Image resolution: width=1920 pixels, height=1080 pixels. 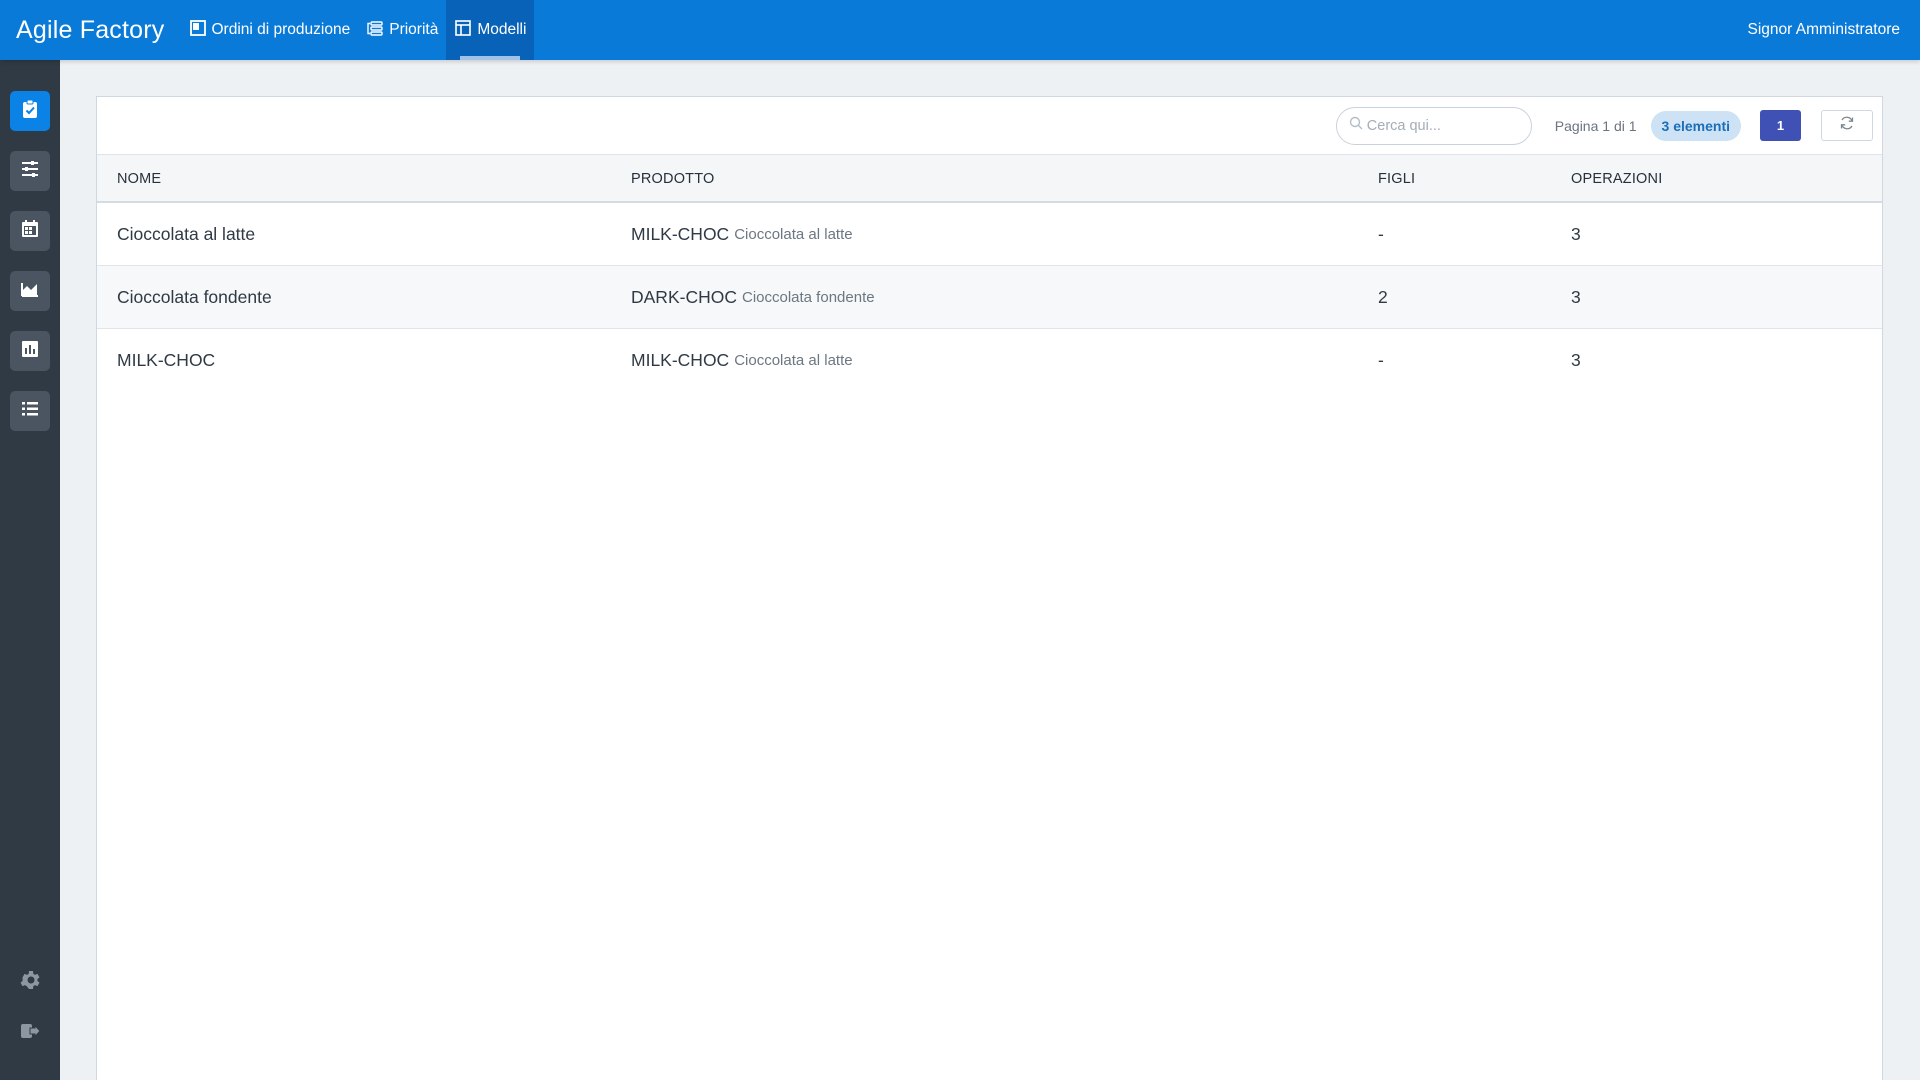 What do you see at coordinates (502, 29) in the screenshot?
I see `nav-label: Modelli` at bounding box center [502, 29].